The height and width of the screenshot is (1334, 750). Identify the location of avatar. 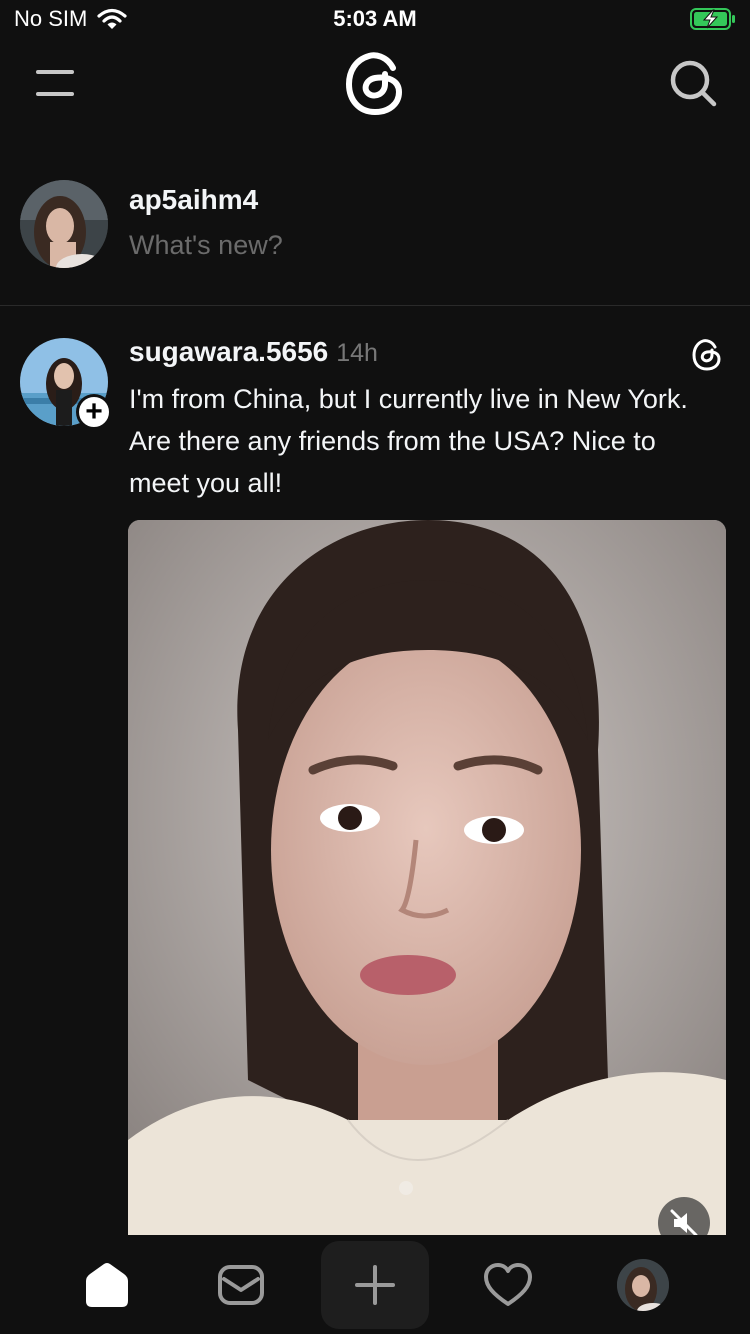
(64, 224).